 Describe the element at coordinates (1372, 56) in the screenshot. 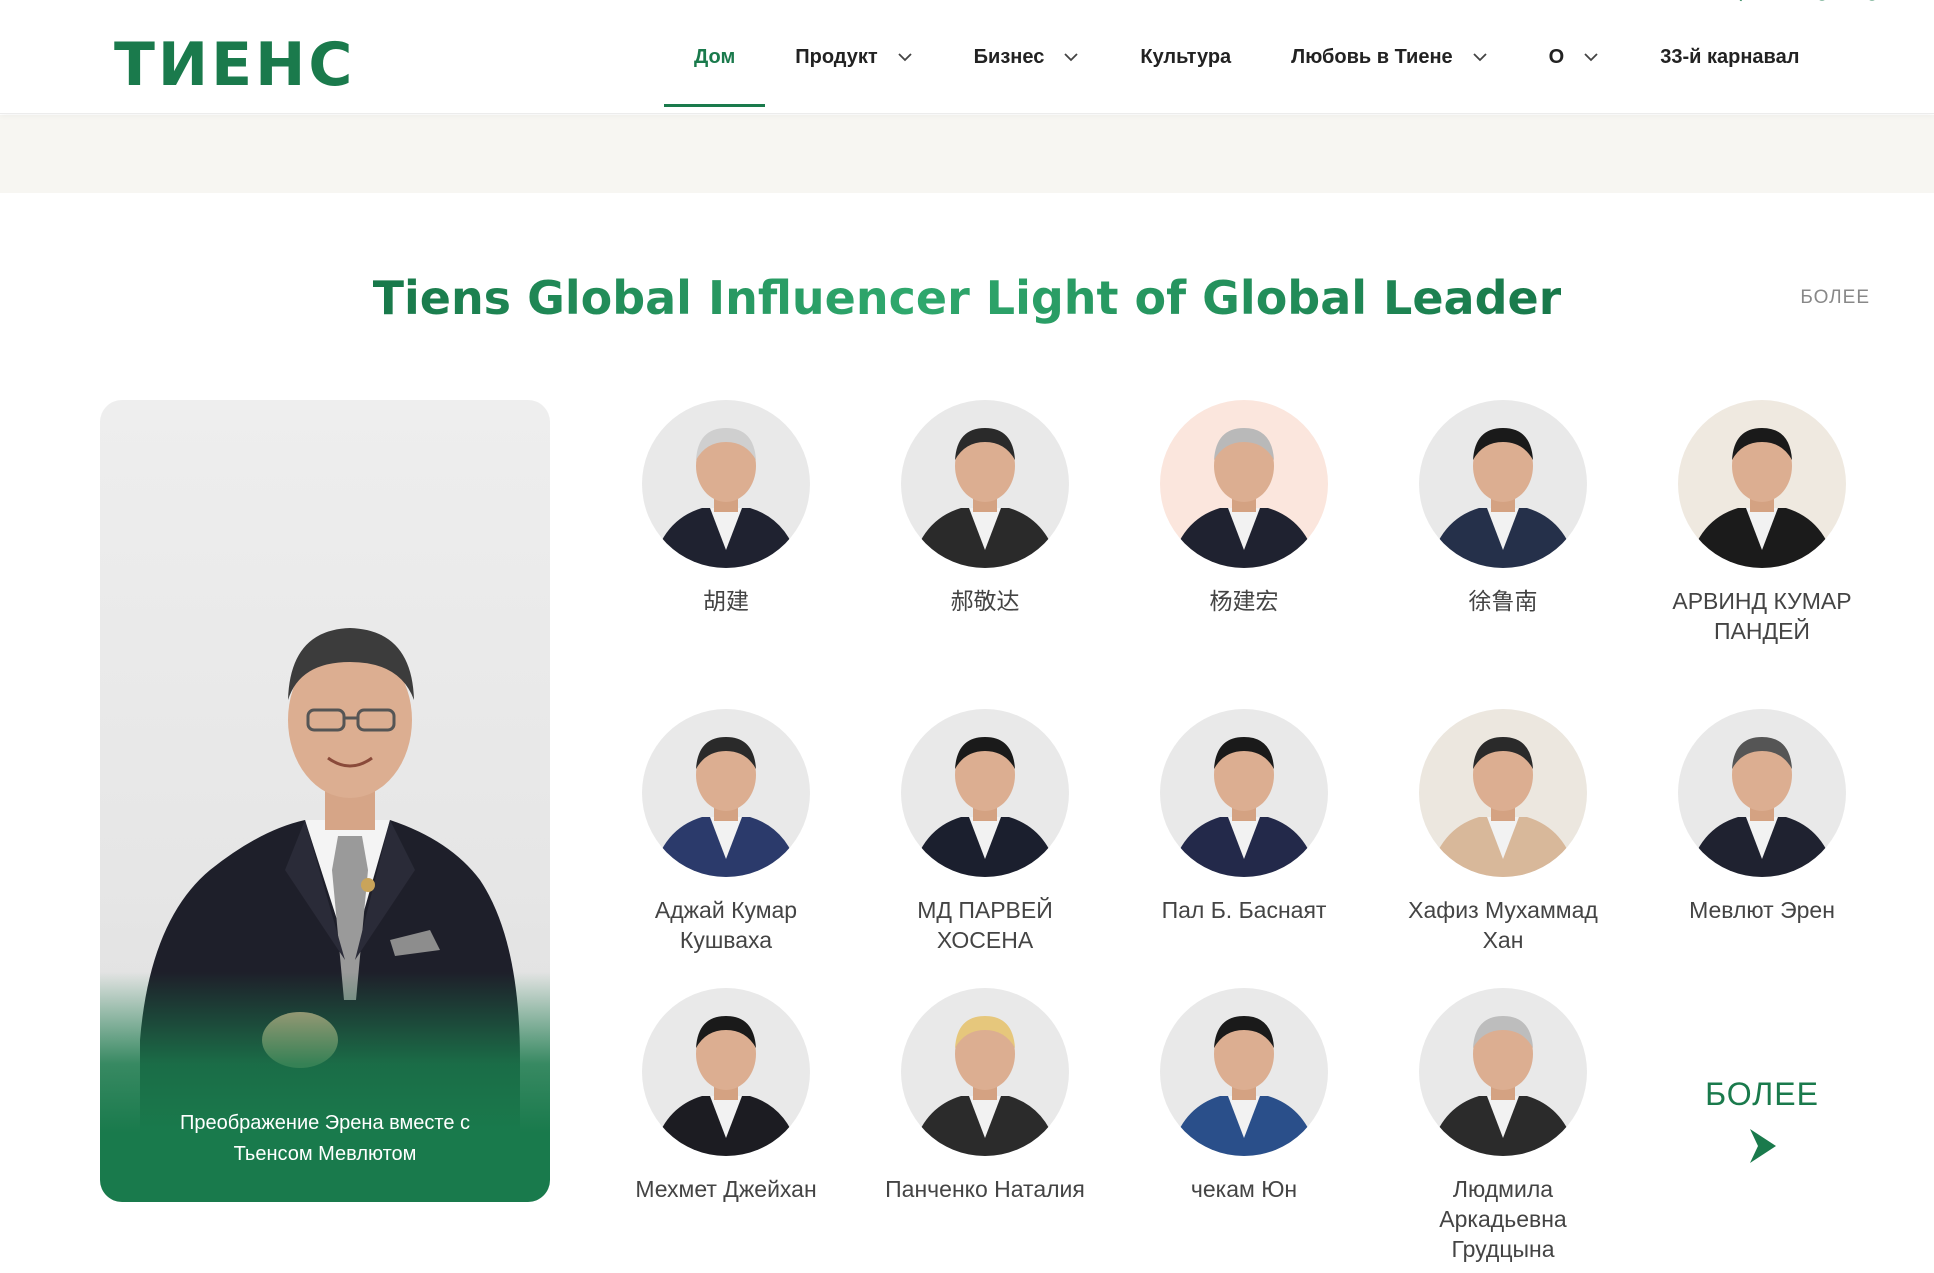

I see `nav-item-label: Любовь в Тиене` at that location.